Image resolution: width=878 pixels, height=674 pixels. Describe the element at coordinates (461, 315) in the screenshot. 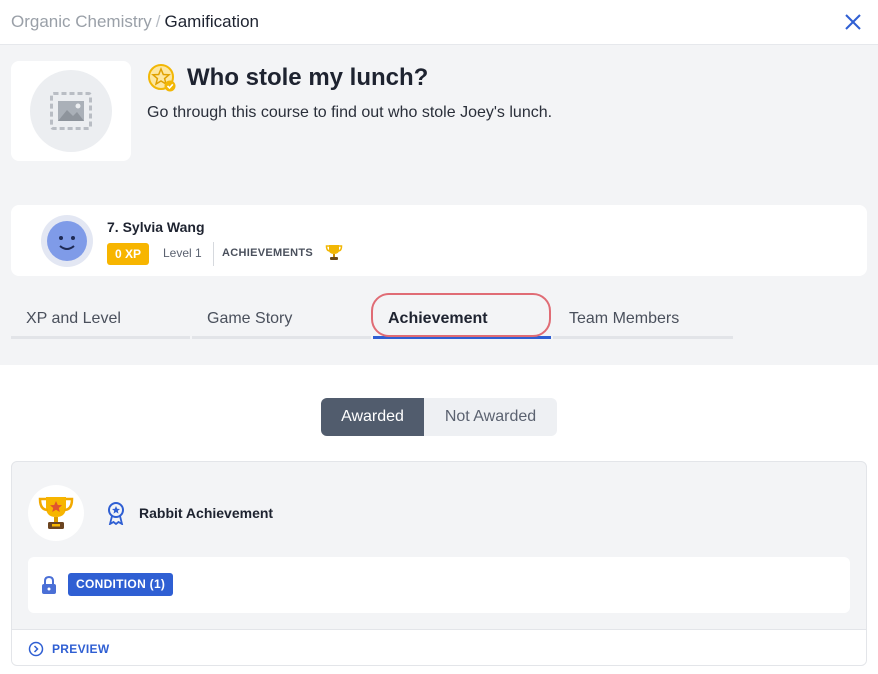

I see `tab-highlight-ring` at that location.